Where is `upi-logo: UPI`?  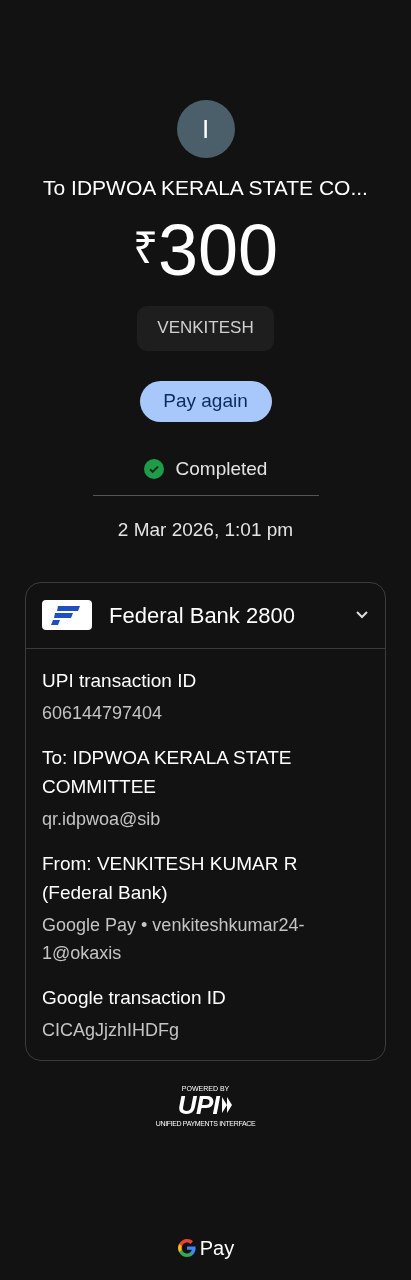
upi-logo: UPI is located at coordinates (198, 1104).